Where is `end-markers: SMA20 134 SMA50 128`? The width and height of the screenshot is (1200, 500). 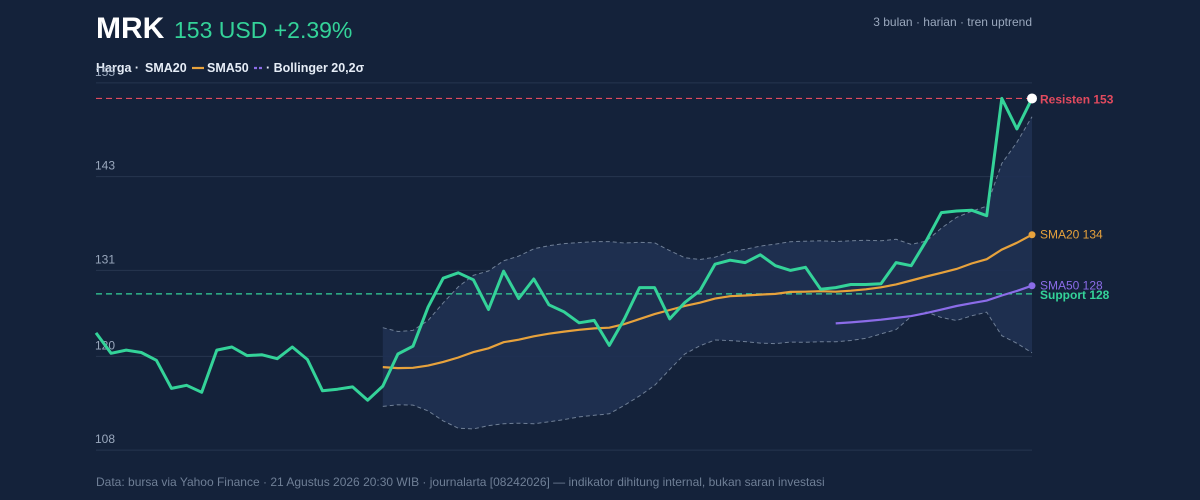
end-markers: SMA20 134 SMA50 128 is located at coordinates (1065, 193).